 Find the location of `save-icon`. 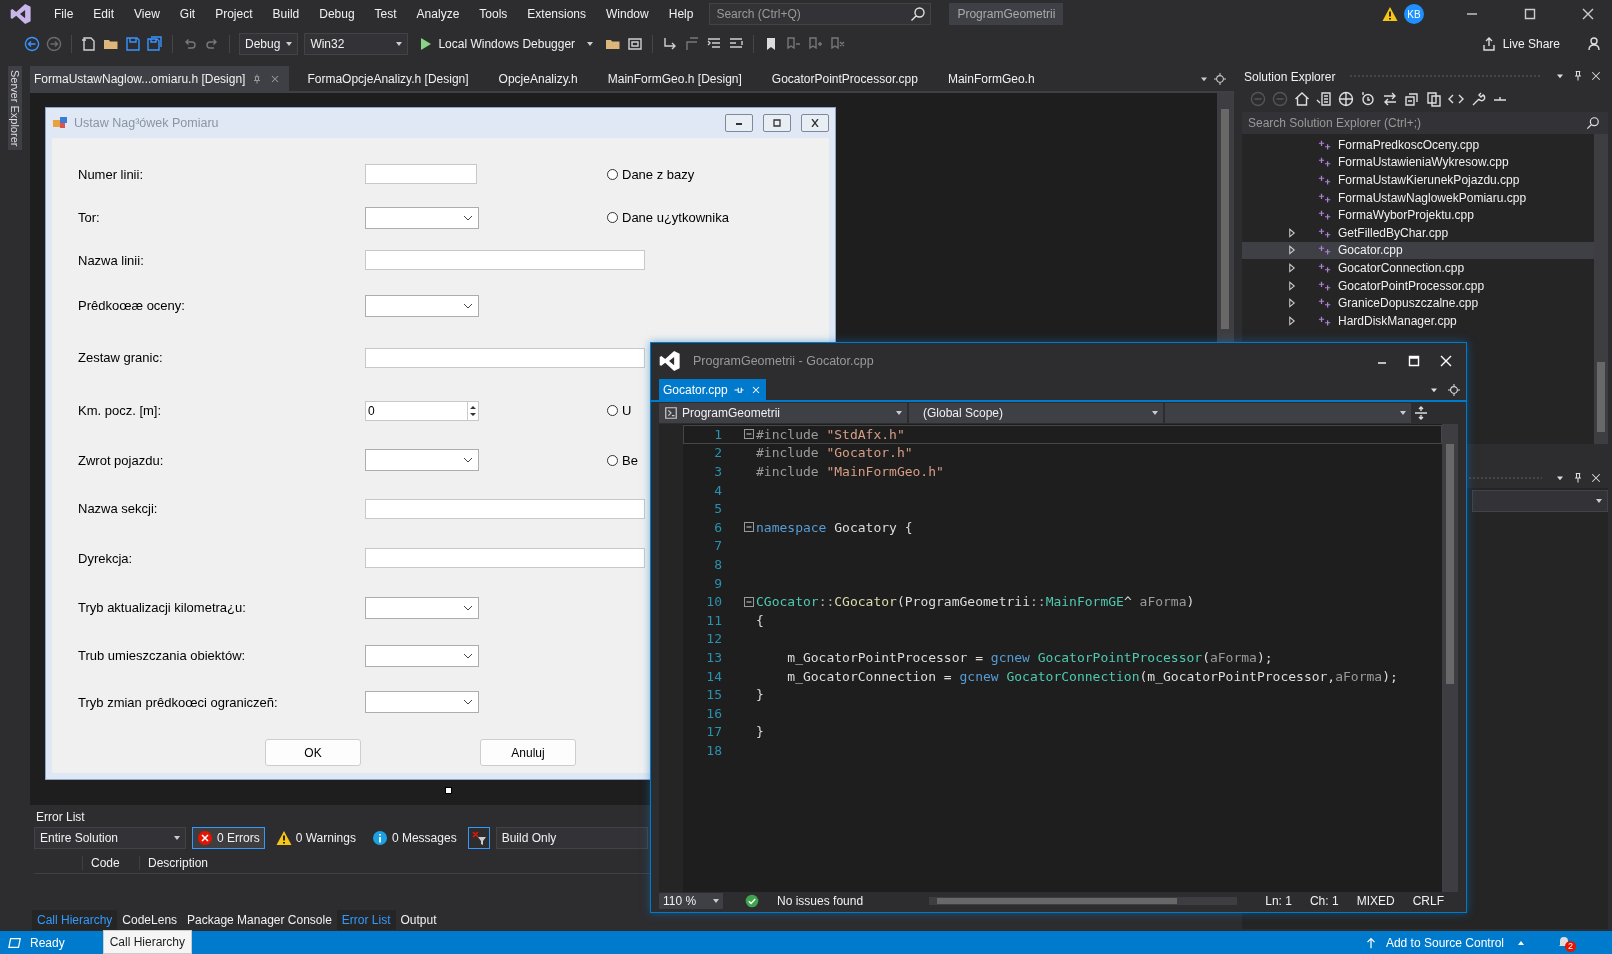

save-icon is located at coordinates (133, 44).